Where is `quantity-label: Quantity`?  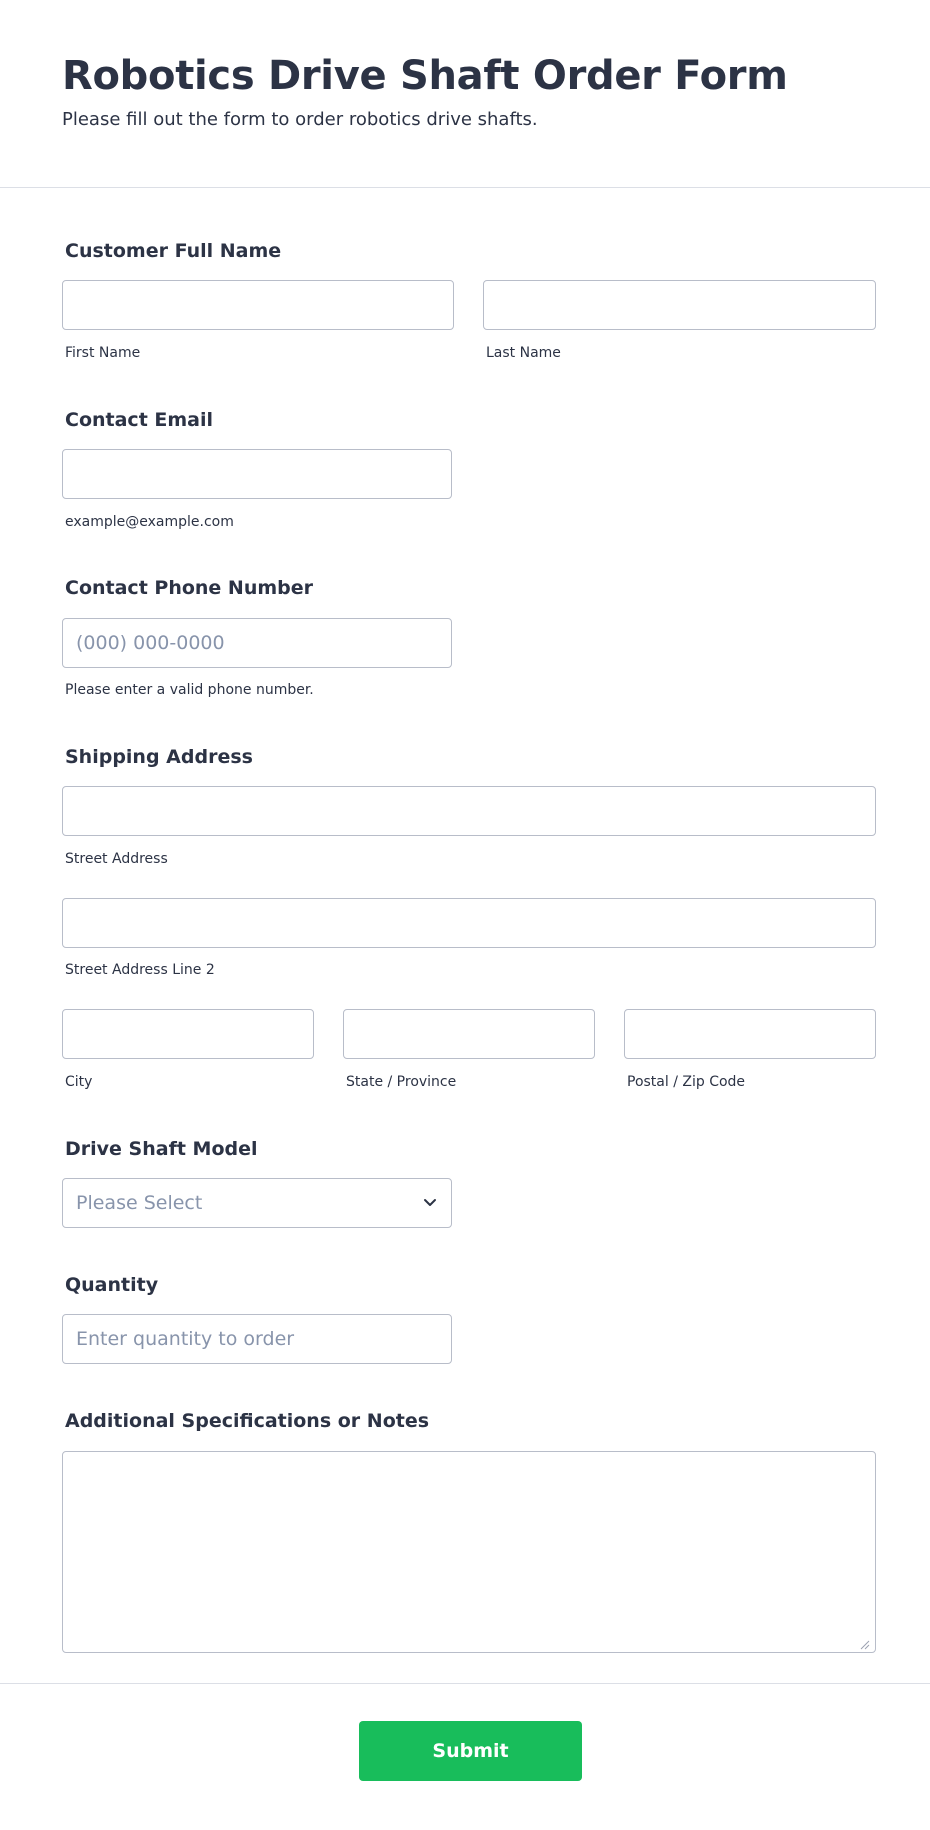
quantity-label: Quantity is located at coordinates (112, 1285).